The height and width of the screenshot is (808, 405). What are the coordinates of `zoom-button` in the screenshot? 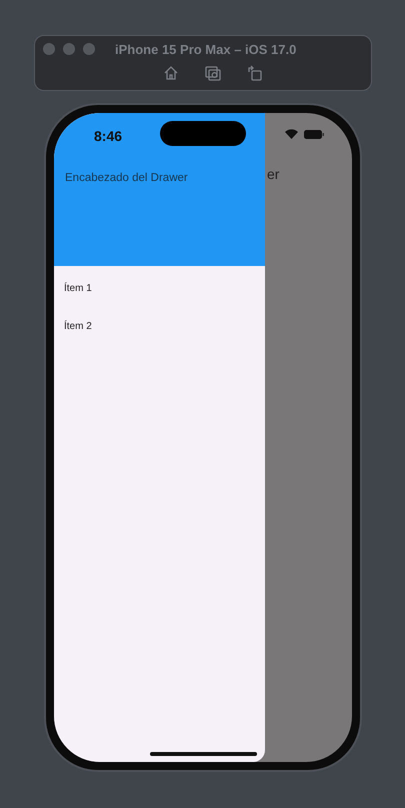 It's located at (89, 49).